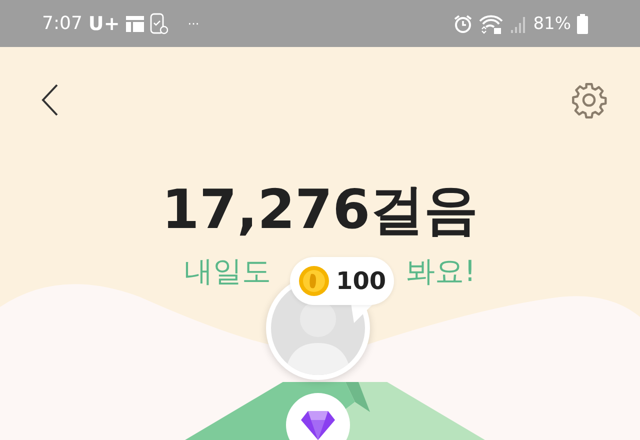  What do you see at coordinates (50, 100) in the screenshot?
I see `back-icon` at bounding box center [50, 100].